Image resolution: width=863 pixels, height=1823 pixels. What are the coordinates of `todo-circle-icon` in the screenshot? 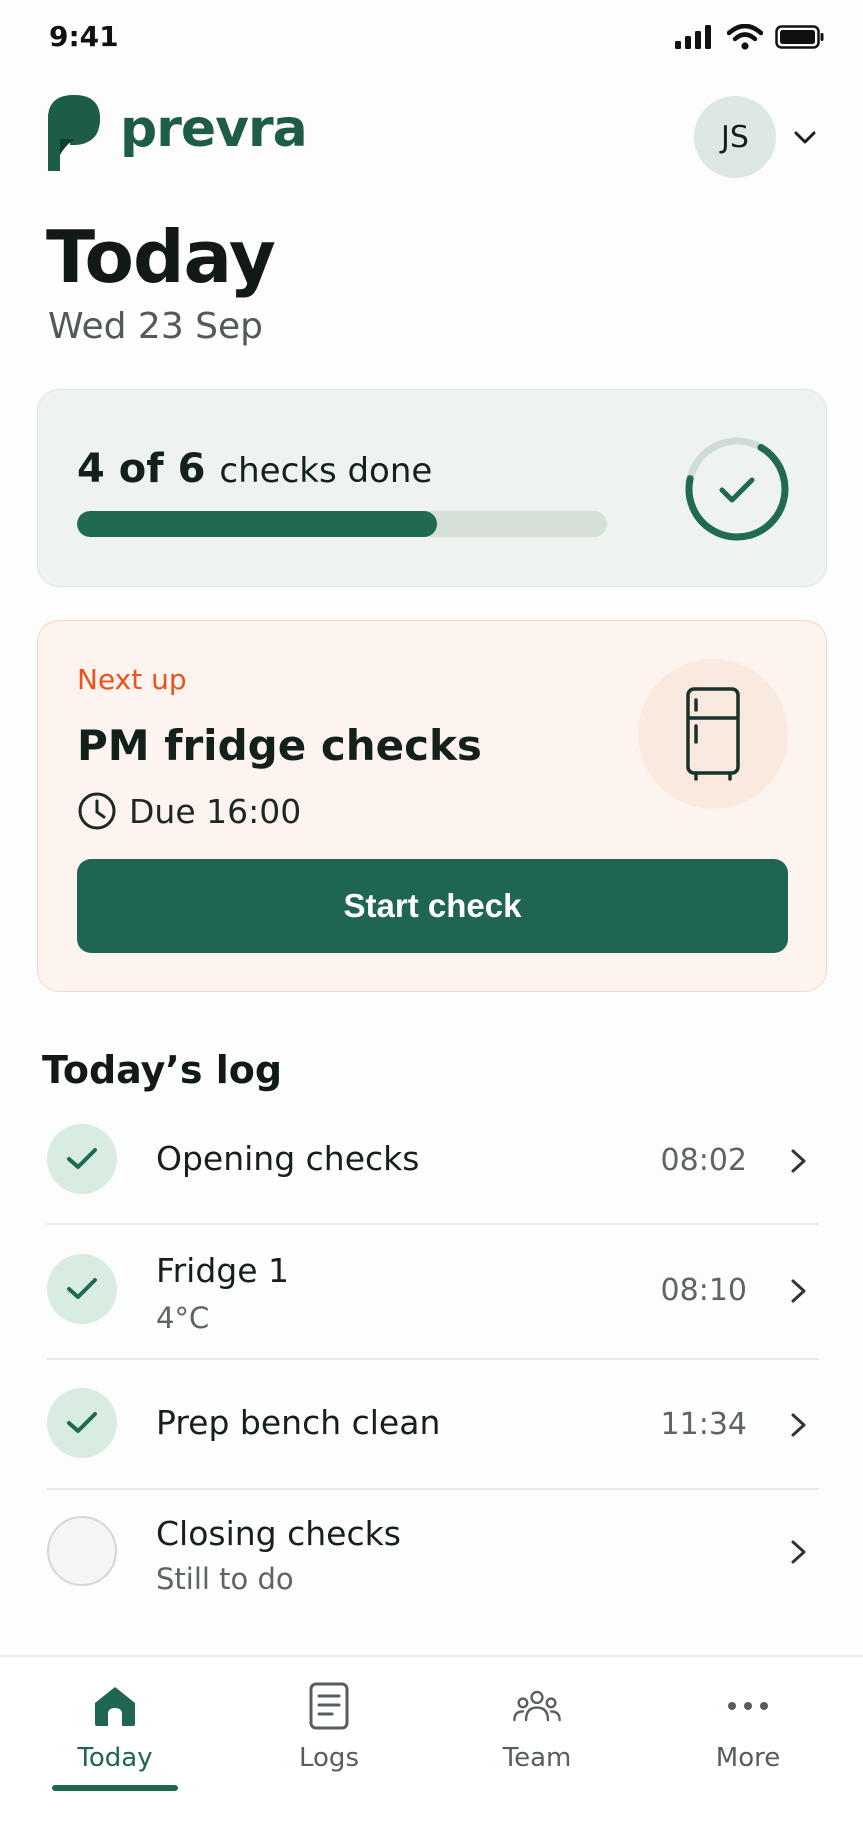 It's located at (82, 1551).